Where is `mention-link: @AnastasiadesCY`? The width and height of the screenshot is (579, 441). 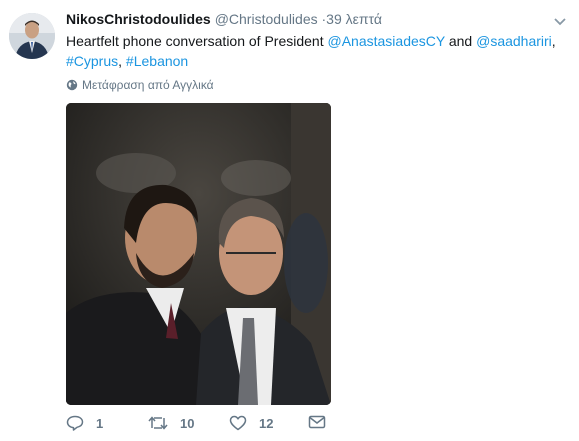 mention-link: @AnastasiadesCY is located at coordinates (386, 41).